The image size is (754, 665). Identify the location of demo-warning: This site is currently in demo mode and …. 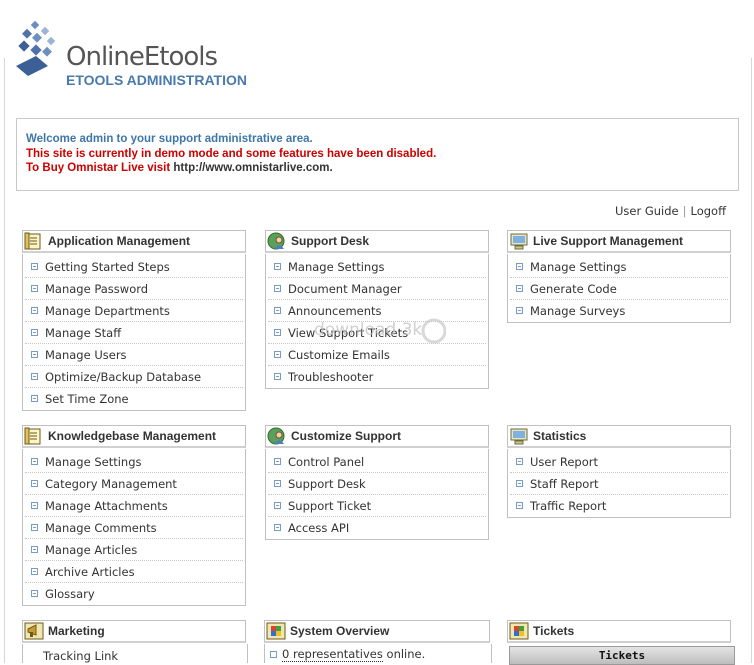
(231, 154).